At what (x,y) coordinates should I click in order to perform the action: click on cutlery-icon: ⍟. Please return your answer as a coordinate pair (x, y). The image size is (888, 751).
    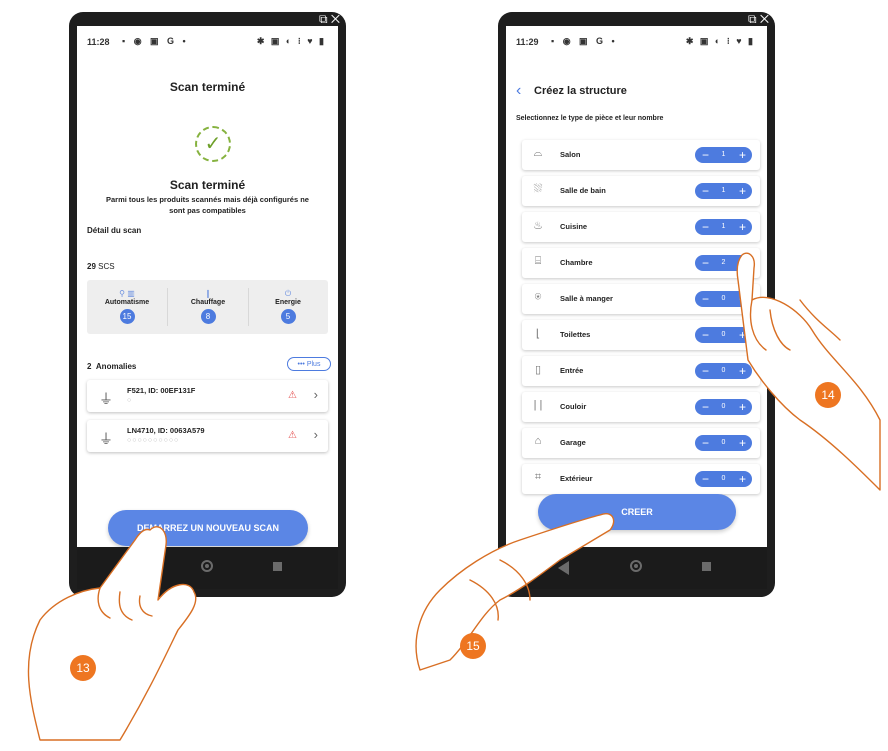
    Looking at the image, I should click on (538, 297).